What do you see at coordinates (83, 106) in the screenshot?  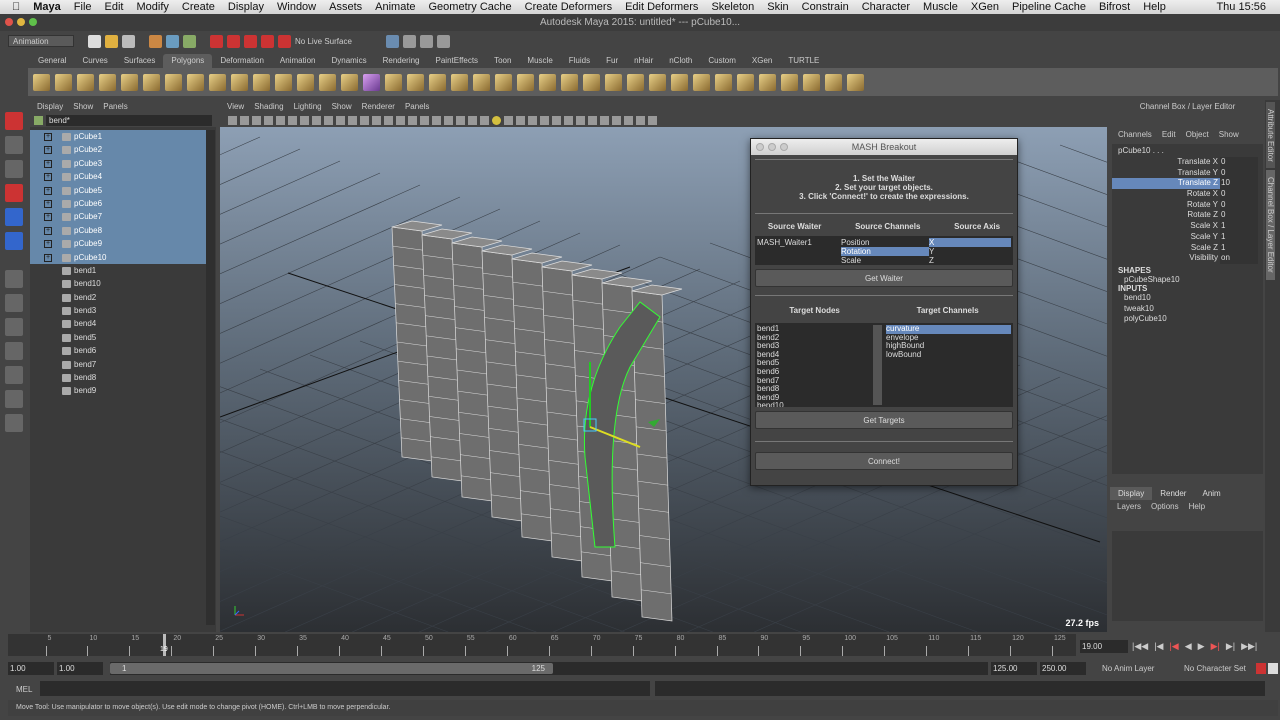 I see `outliner-menu-show: Show` at bounding box center [83, 106].